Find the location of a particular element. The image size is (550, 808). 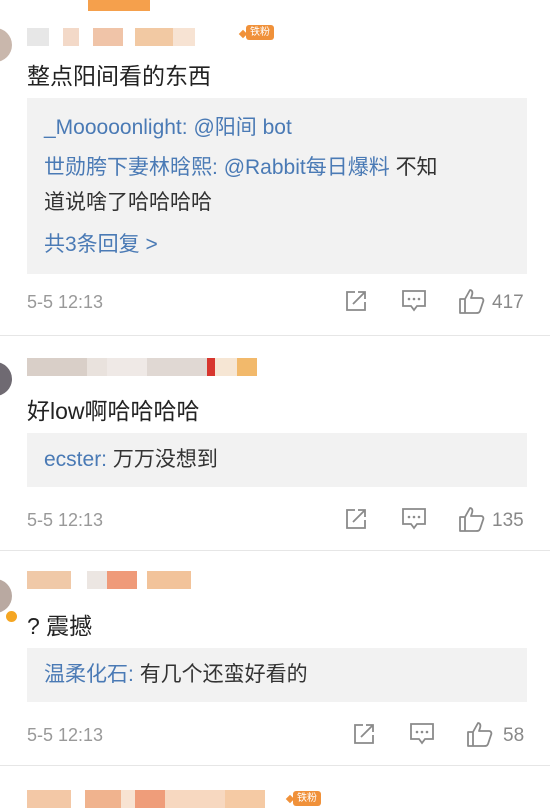

reply-box: 温柔化石: 有几个还蛮好看的 is located at coordinates (277, 675).